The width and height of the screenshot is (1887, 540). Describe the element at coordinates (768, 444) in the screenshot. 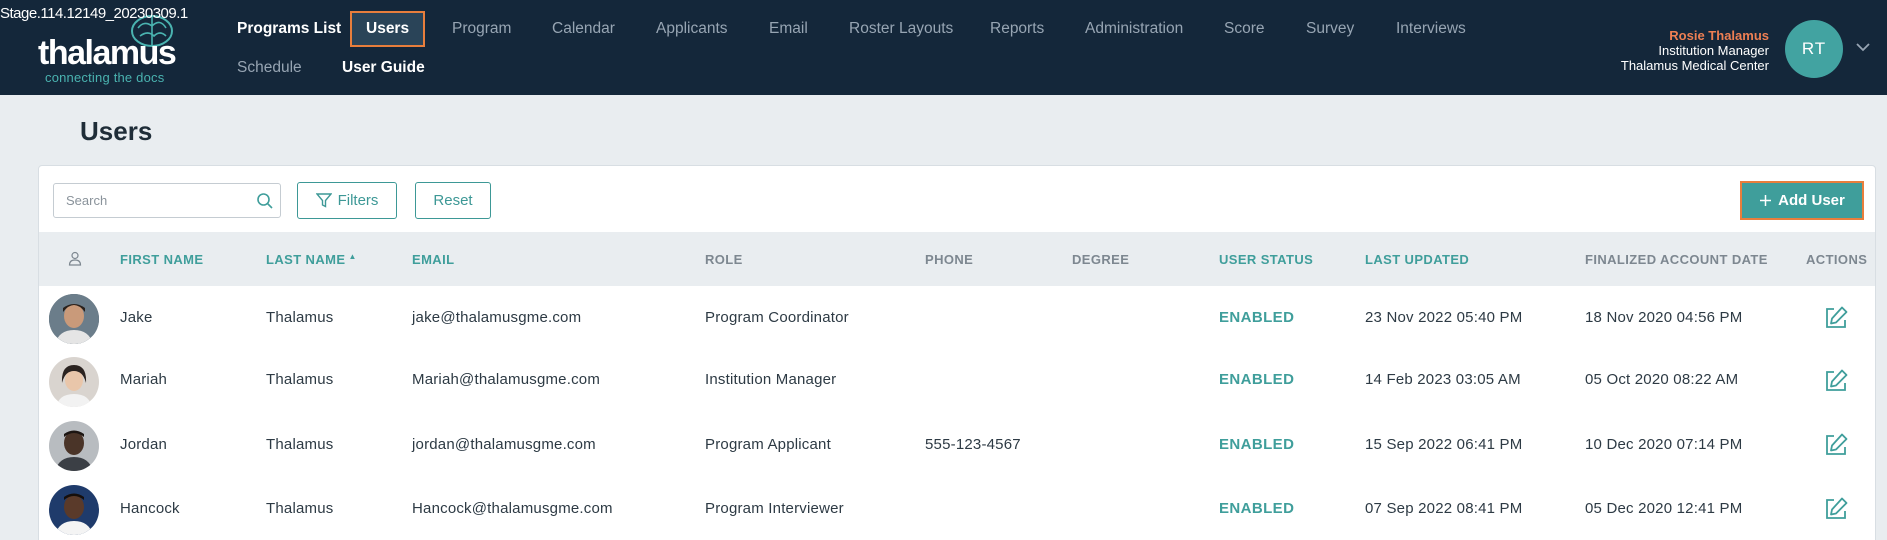

I see `role-cell: Program Applicant` at that location.